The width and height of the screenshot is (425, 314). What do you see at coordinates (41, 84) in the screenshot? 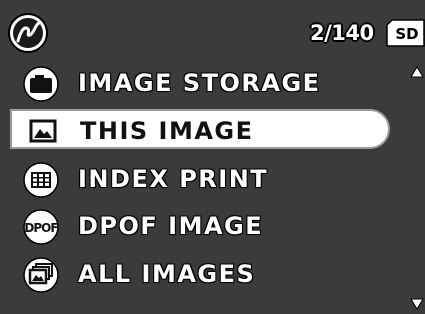
I see `camera-icon` at bounding box center [41, 84].